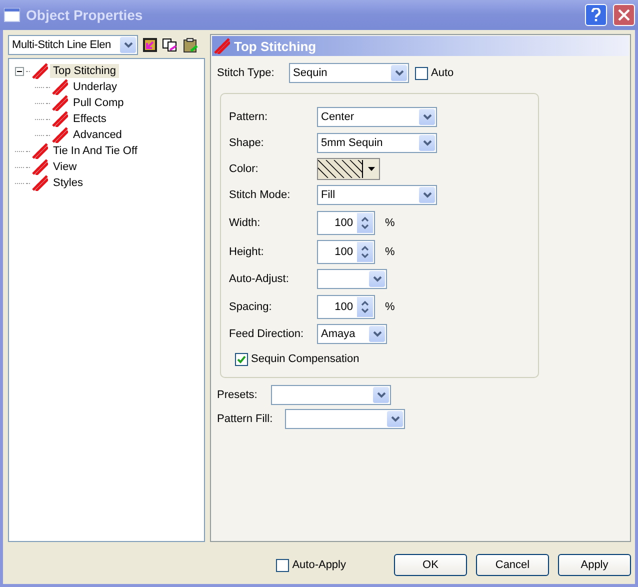 Image resolution: width=638 pixels, height=587 pixels. Describe the element at coordinates (191, 45) in the screenshot. I see `paste-icon` at that location.